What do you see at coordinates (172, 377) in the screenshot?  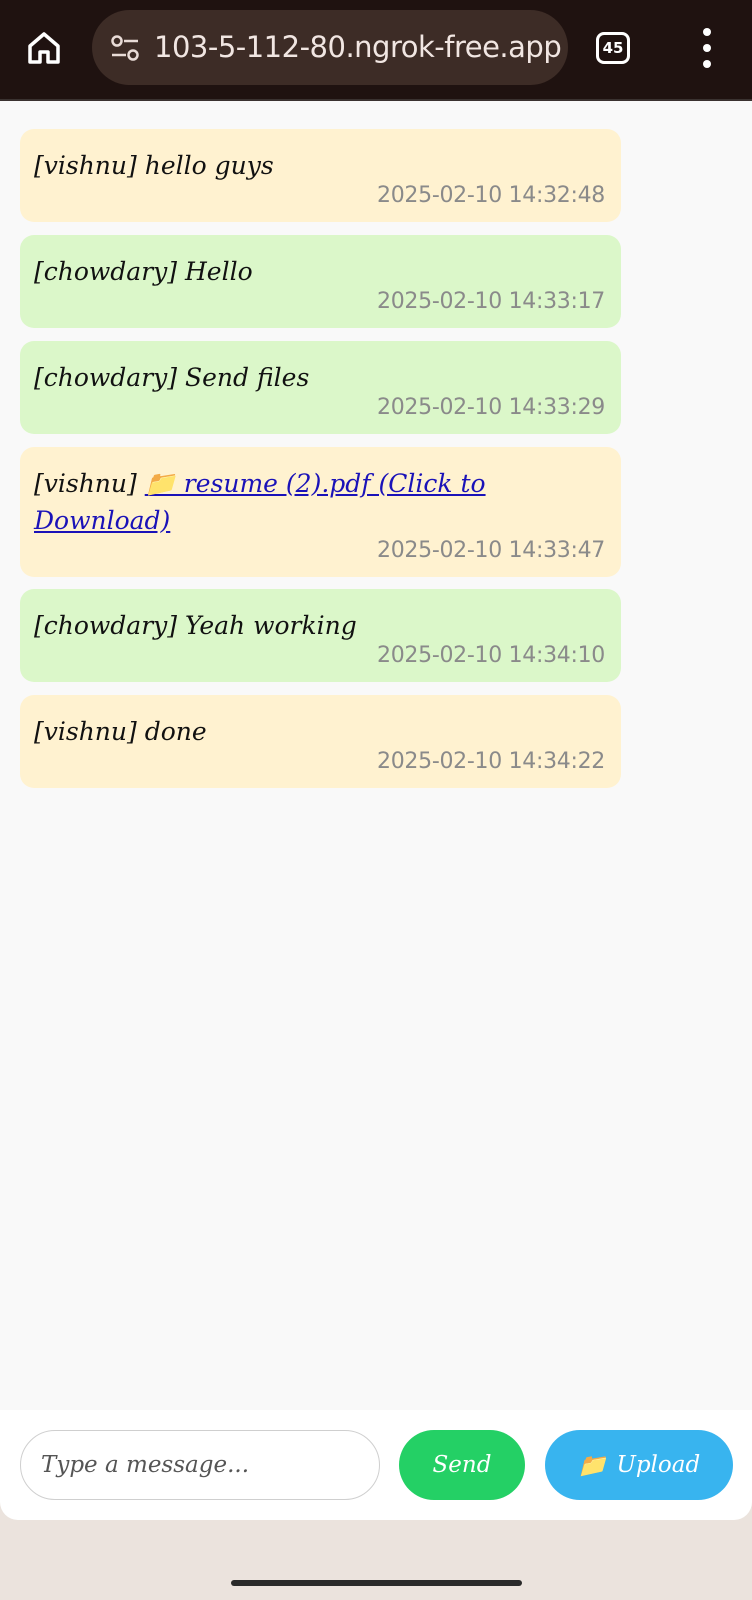 I see `message-text: [chowdary] Send files` at bounding box center [172, 377].